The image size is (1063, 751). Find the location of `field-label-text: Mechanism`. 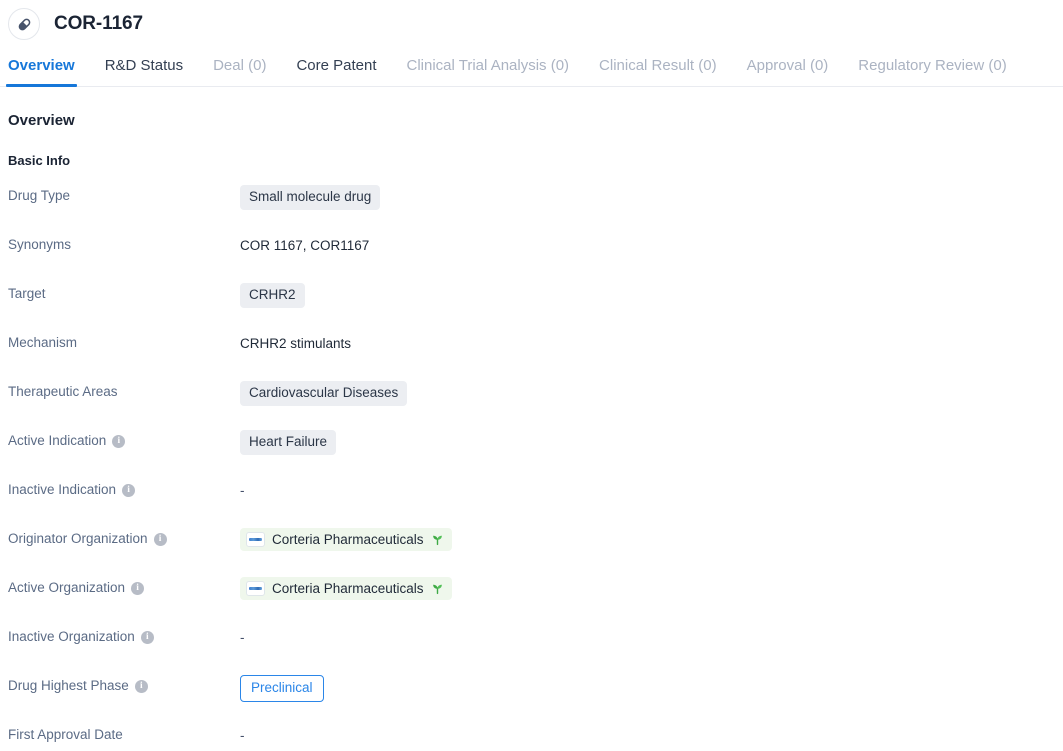

field-label-text: Mechanism is located at coordinates (43, 342).